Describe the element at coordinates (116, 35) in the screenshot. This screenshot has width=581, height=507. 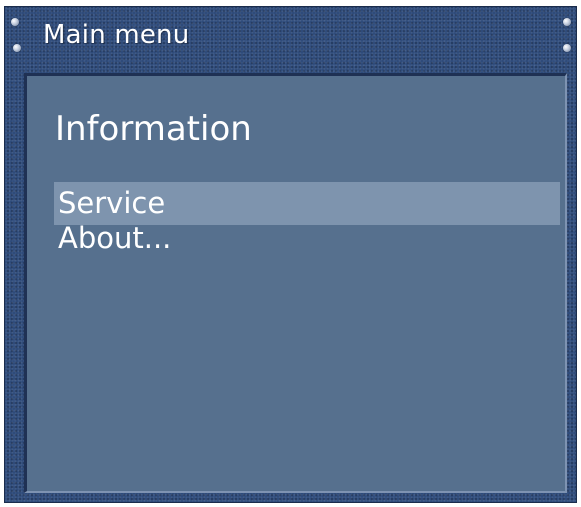
I see `window-title: Main menu` at that location.